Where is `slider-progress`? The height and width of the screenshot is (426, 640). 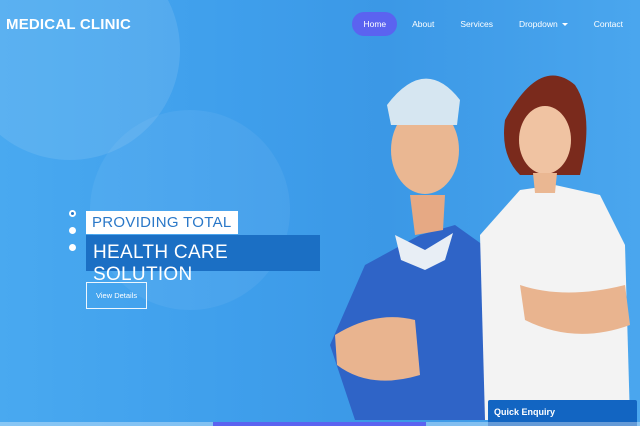 slider-progress is located at coordinates (320, 424).